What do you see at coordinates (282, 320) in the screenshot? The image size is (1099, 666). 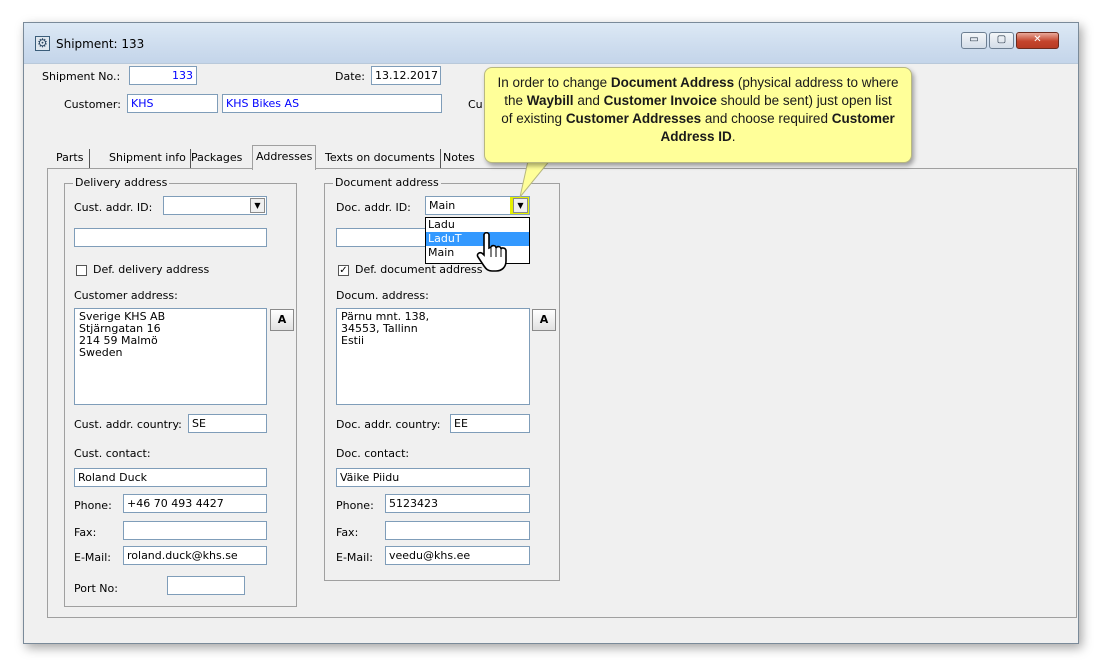 I see `delivery-address-a-button: A` at bounding box center [282, 320].